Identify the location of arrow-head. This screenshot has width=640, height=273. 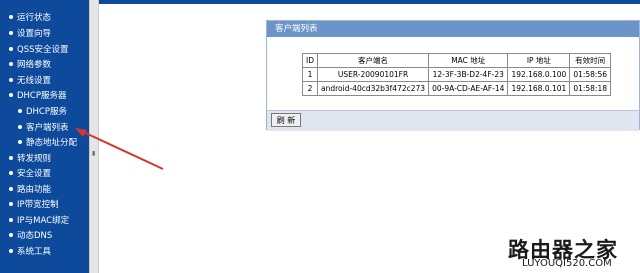
(81, 132).